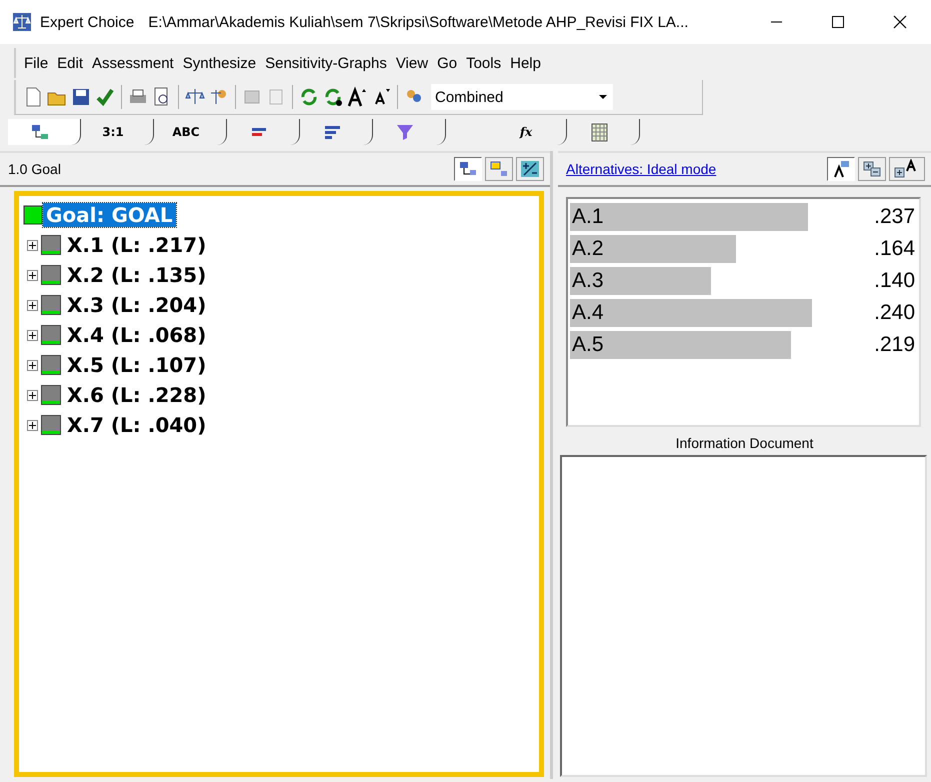 This screenshot has width=931, height=782. What do you see at coordinates (522, 97) in the screenshot?
I see `combined-dropdown: Combined` at bounding box center [522, 97].